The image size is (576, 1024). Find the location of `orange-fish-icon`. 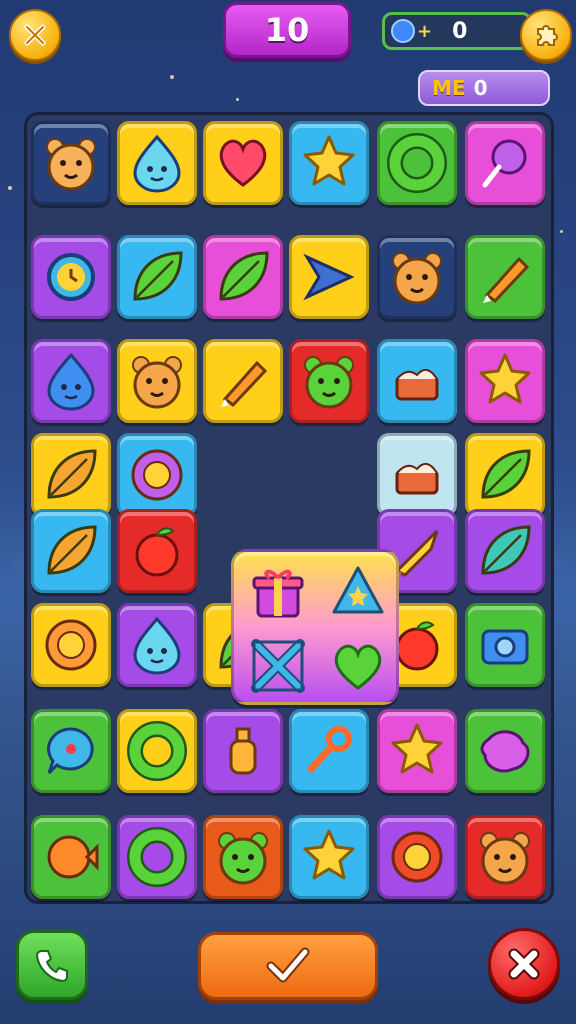

orange-fish-icon is located at coordinates (73, 857).